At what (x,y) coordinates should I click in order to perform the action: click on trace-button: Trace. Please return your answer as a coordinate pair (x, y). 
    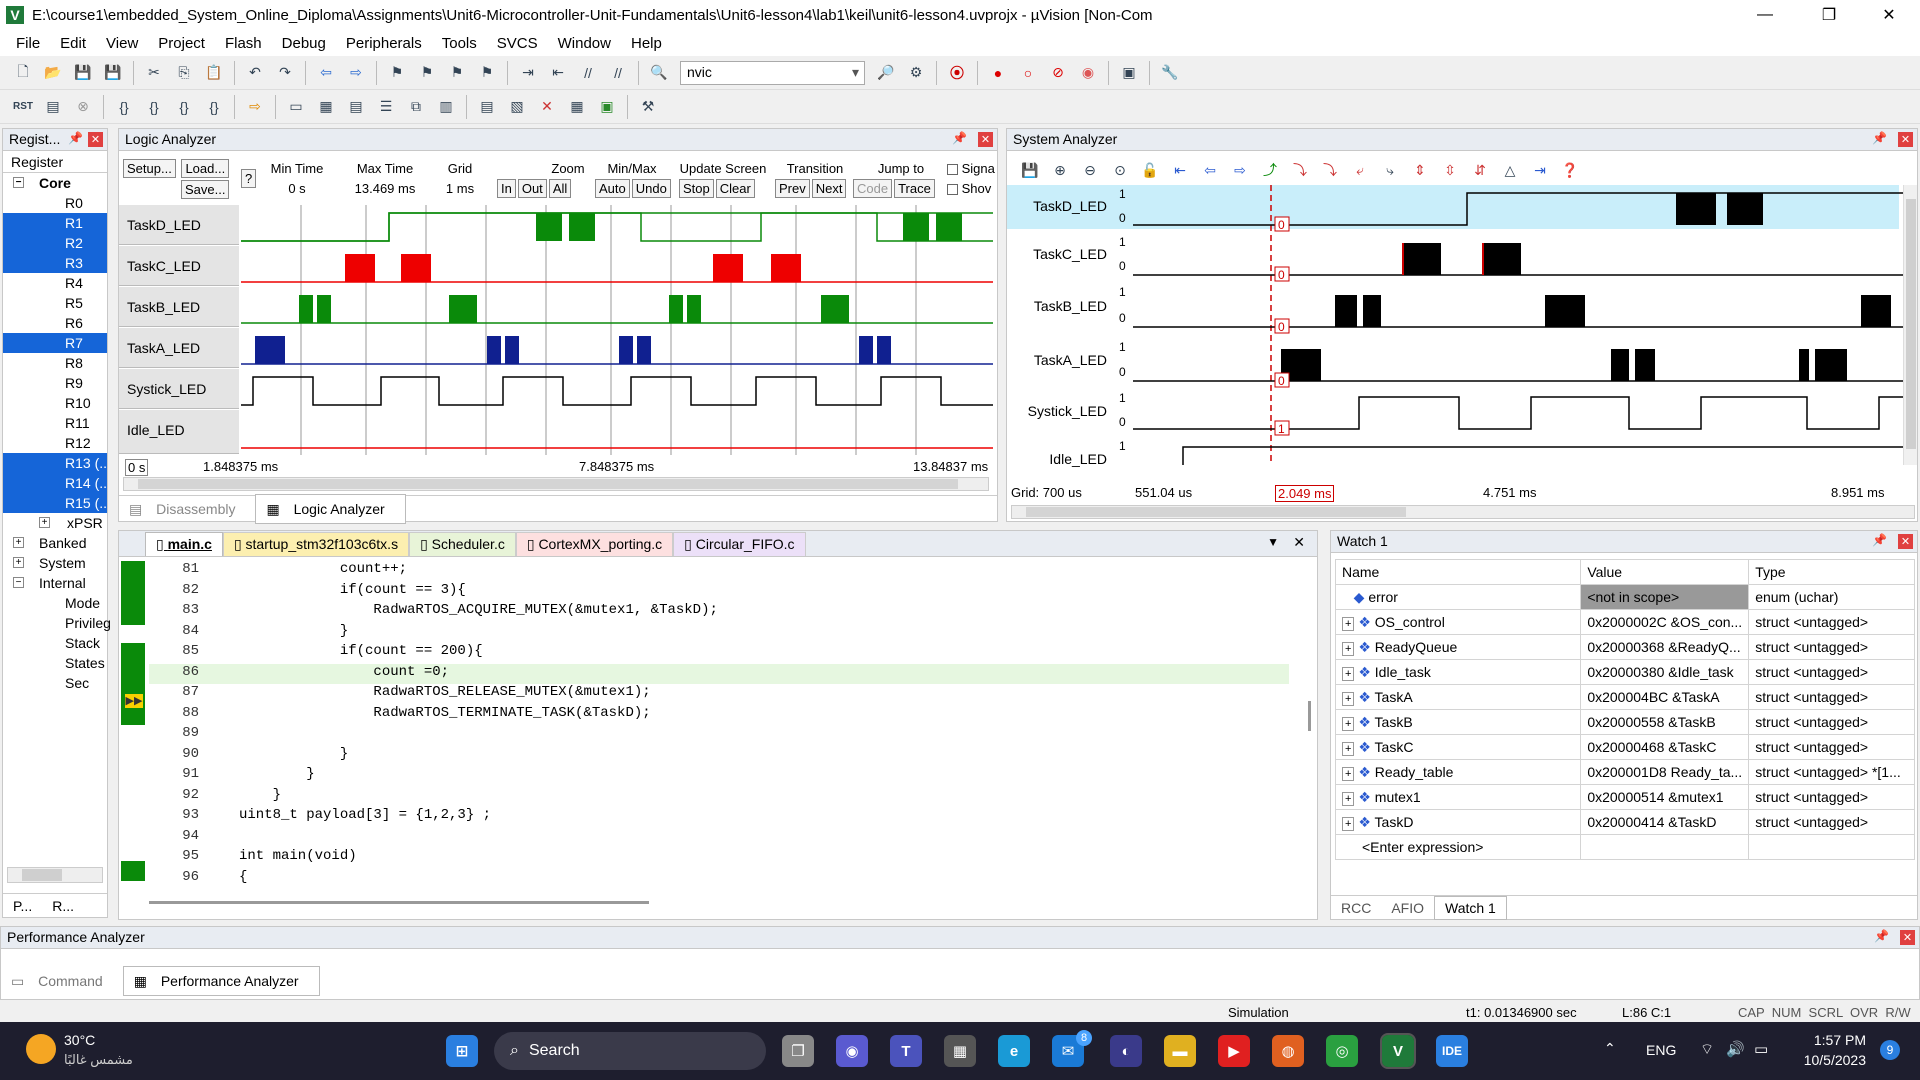
    Looking at the image, I should click on (914, 188).